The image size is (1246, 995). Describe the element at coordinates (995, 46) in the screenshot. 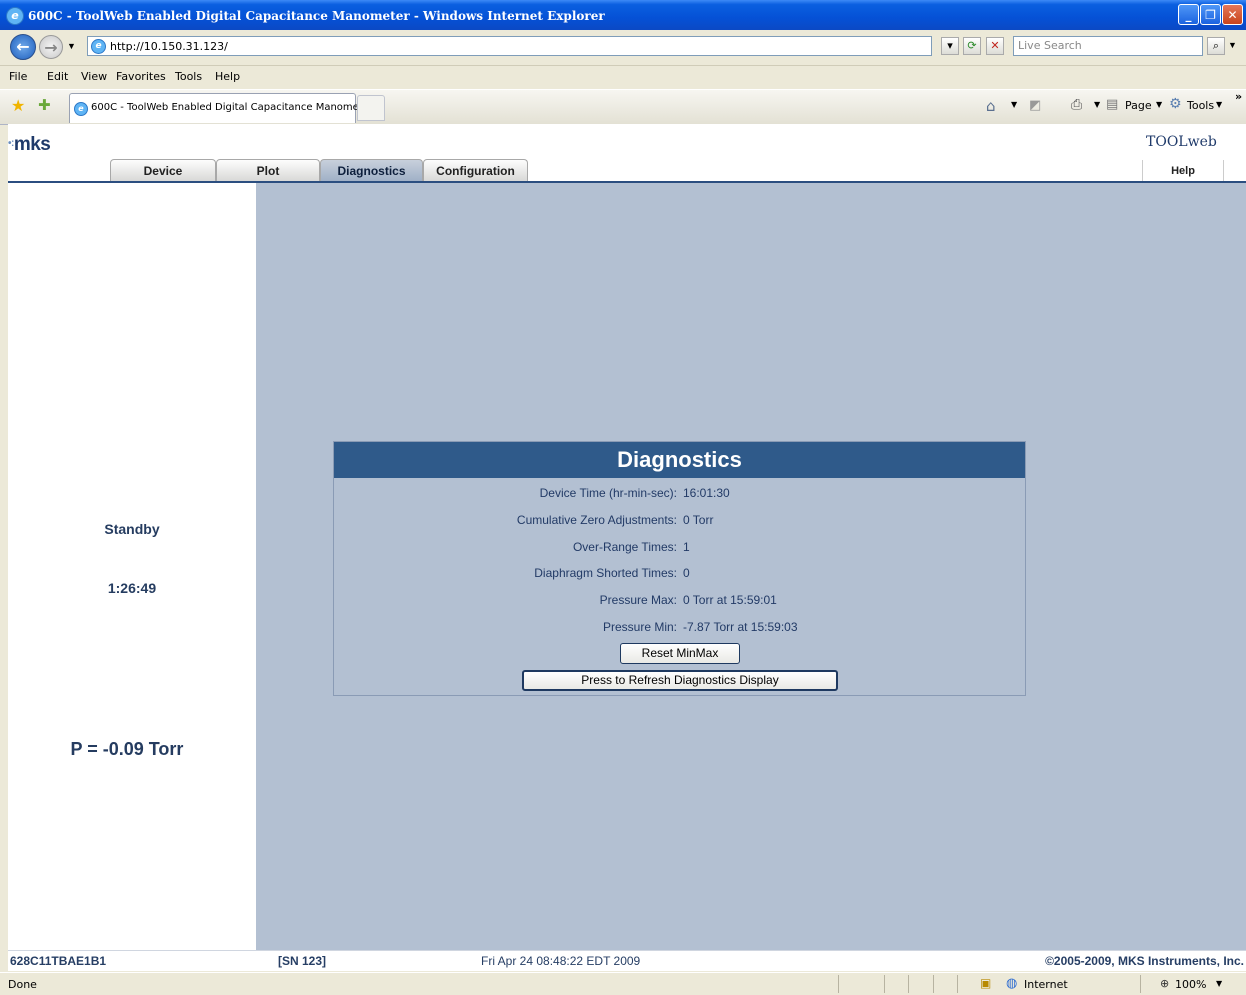

I see `stop-icon: ✕` at that location.